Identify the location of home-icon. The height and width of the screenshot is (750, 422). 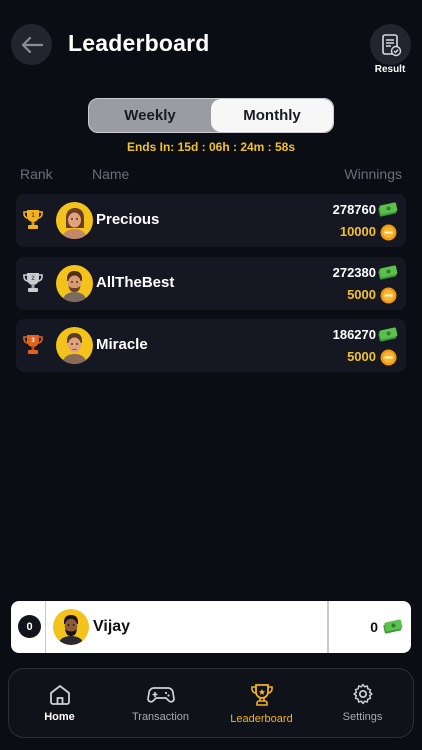
(59, 695).